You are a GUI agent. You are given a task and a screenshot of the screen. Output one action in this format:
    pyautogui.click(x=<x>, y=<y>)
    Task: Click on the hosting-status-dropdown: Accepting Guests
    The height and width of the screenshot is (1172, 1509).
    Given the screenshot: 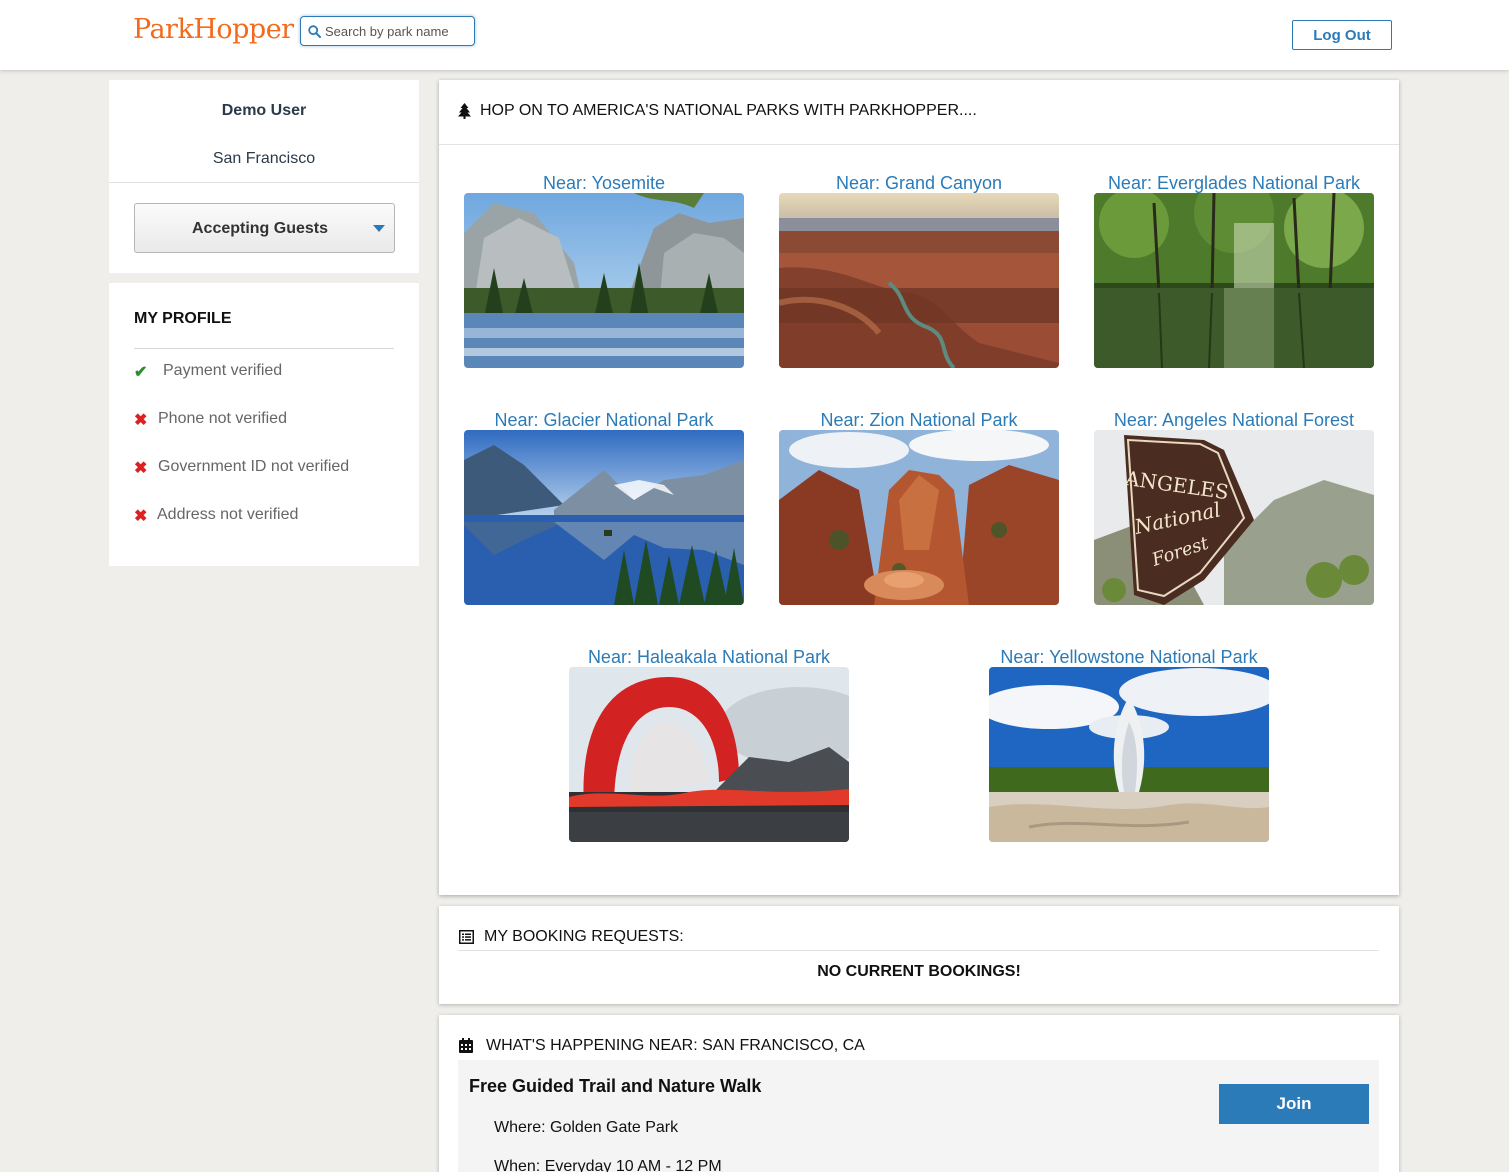 What is the action you would take?
    pyautogui.click(x=264, y=228)
    